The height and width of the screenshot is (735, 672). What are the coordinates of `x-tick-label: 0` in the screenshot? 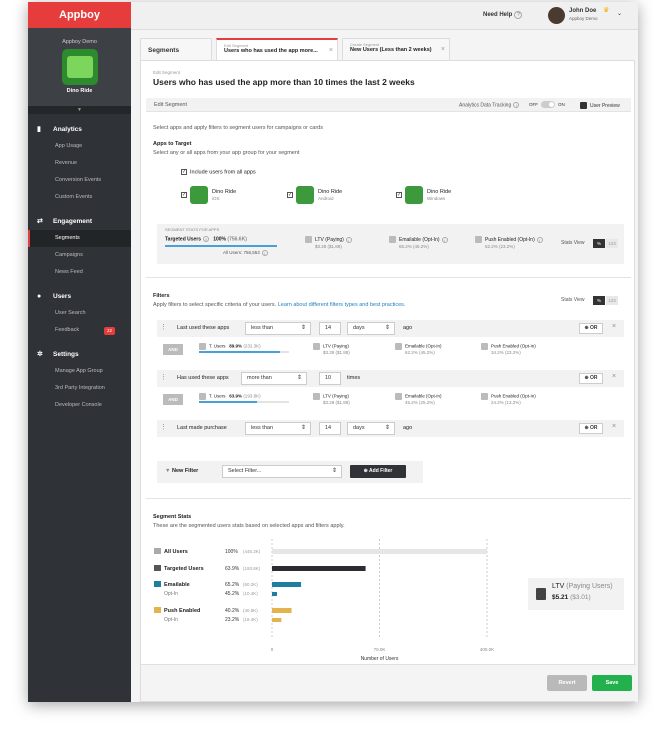 It's located at (272, 649).